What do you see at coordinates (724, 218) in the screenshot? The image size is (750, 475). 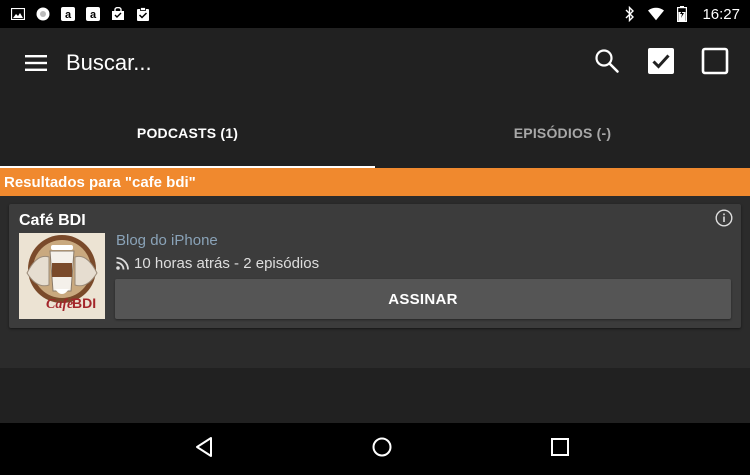 I see `info-icon` at bounding box center [724, 218].